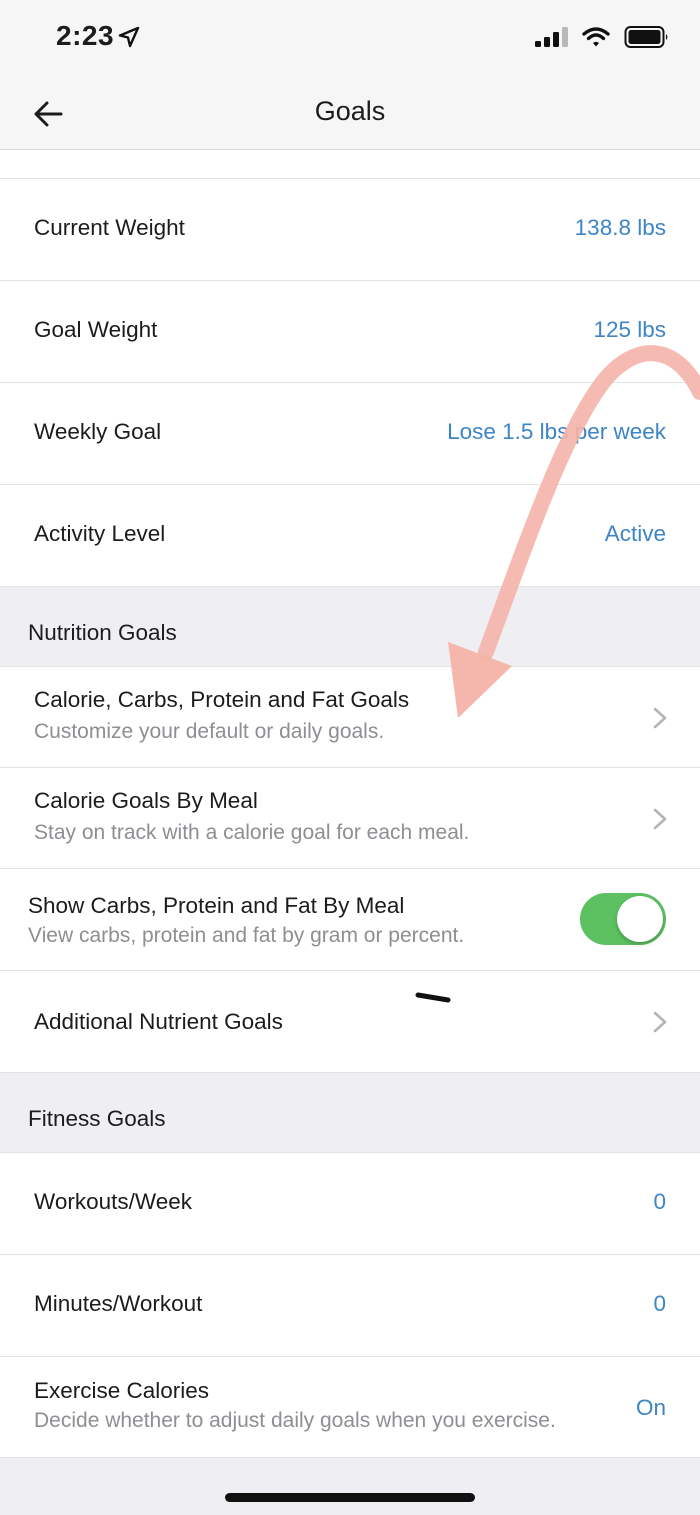  What do you see at coordinates (100, 533) in the screenshot?
I see `activity-level-label: Activity Level` at bounding box center [100, 533].